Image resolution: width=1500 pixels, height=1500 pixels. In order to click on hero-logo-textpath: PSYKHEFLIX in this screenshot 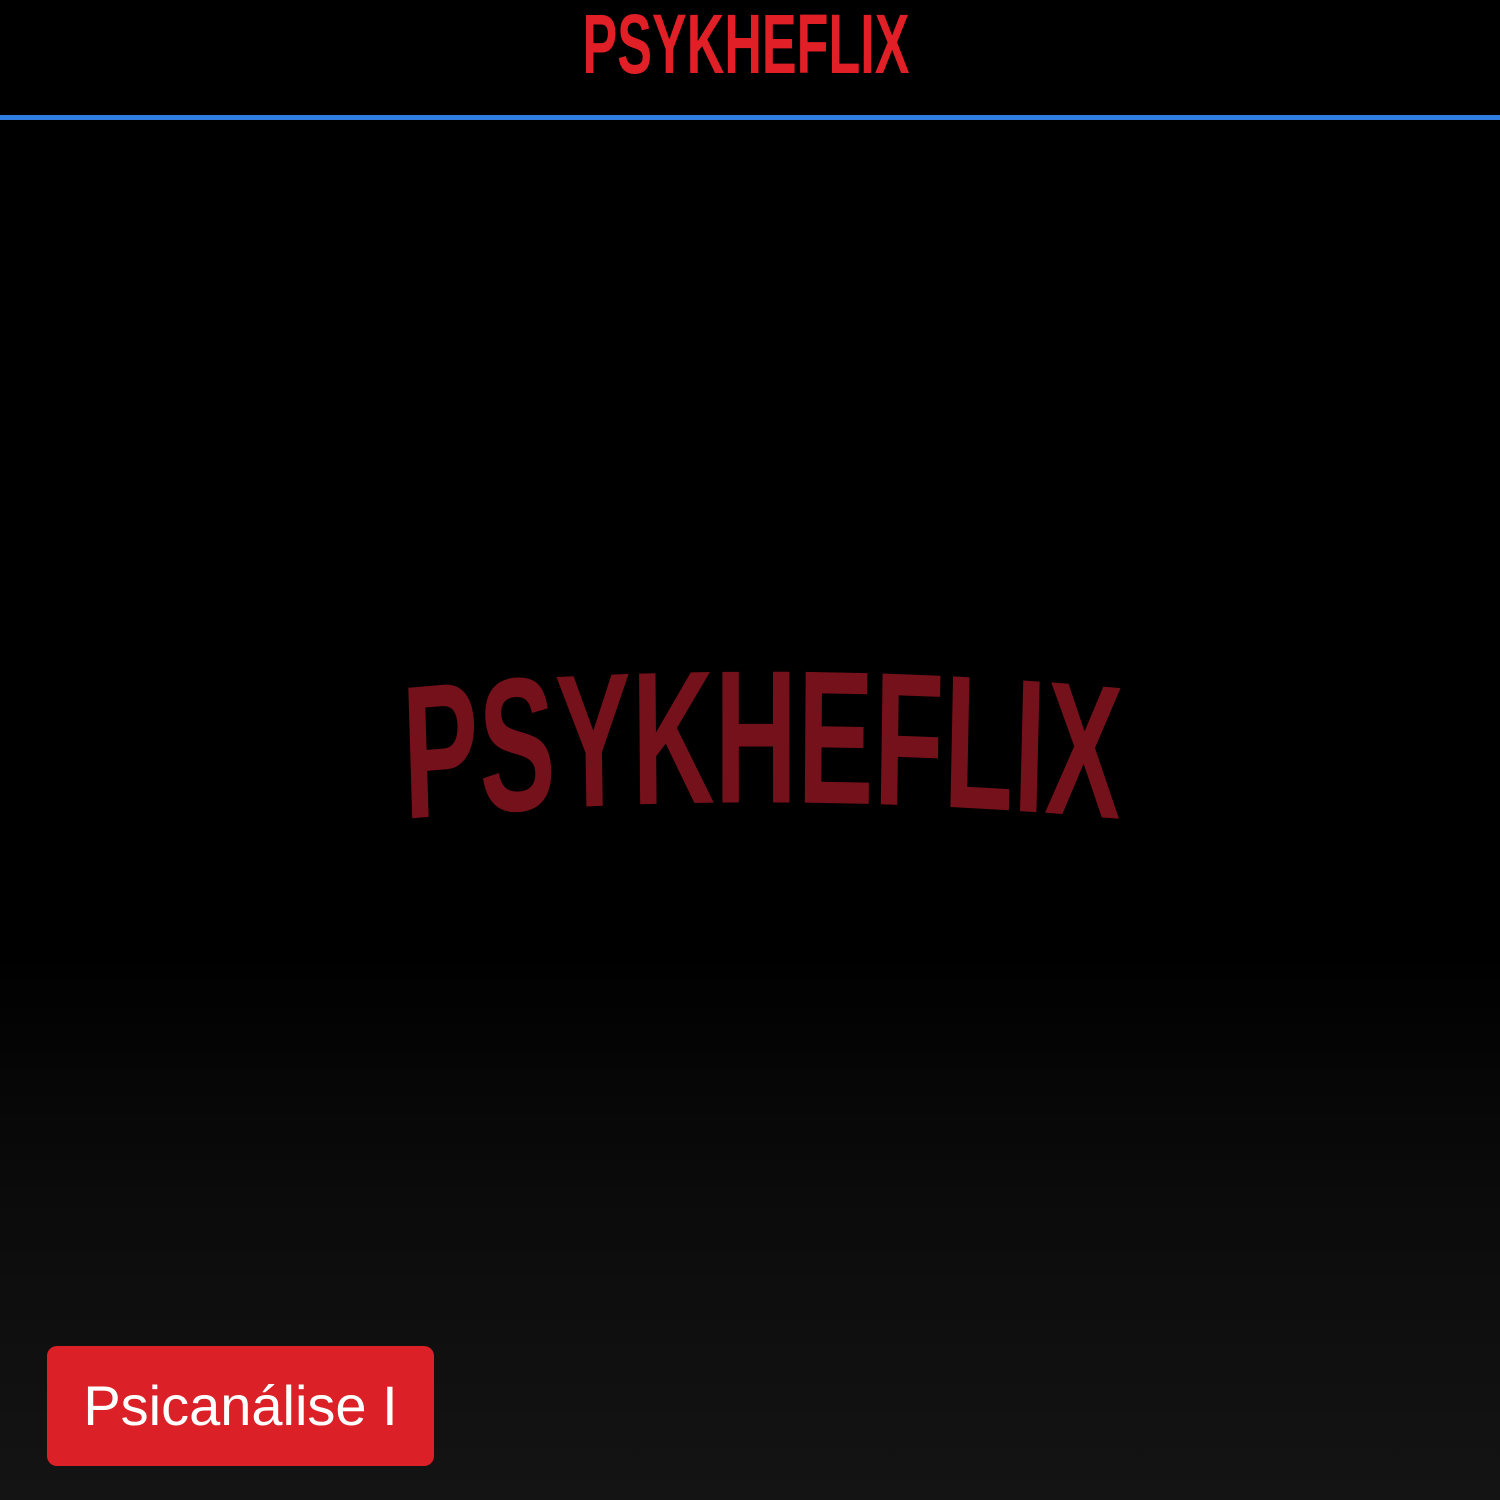, I will do `click(763, 750)`.